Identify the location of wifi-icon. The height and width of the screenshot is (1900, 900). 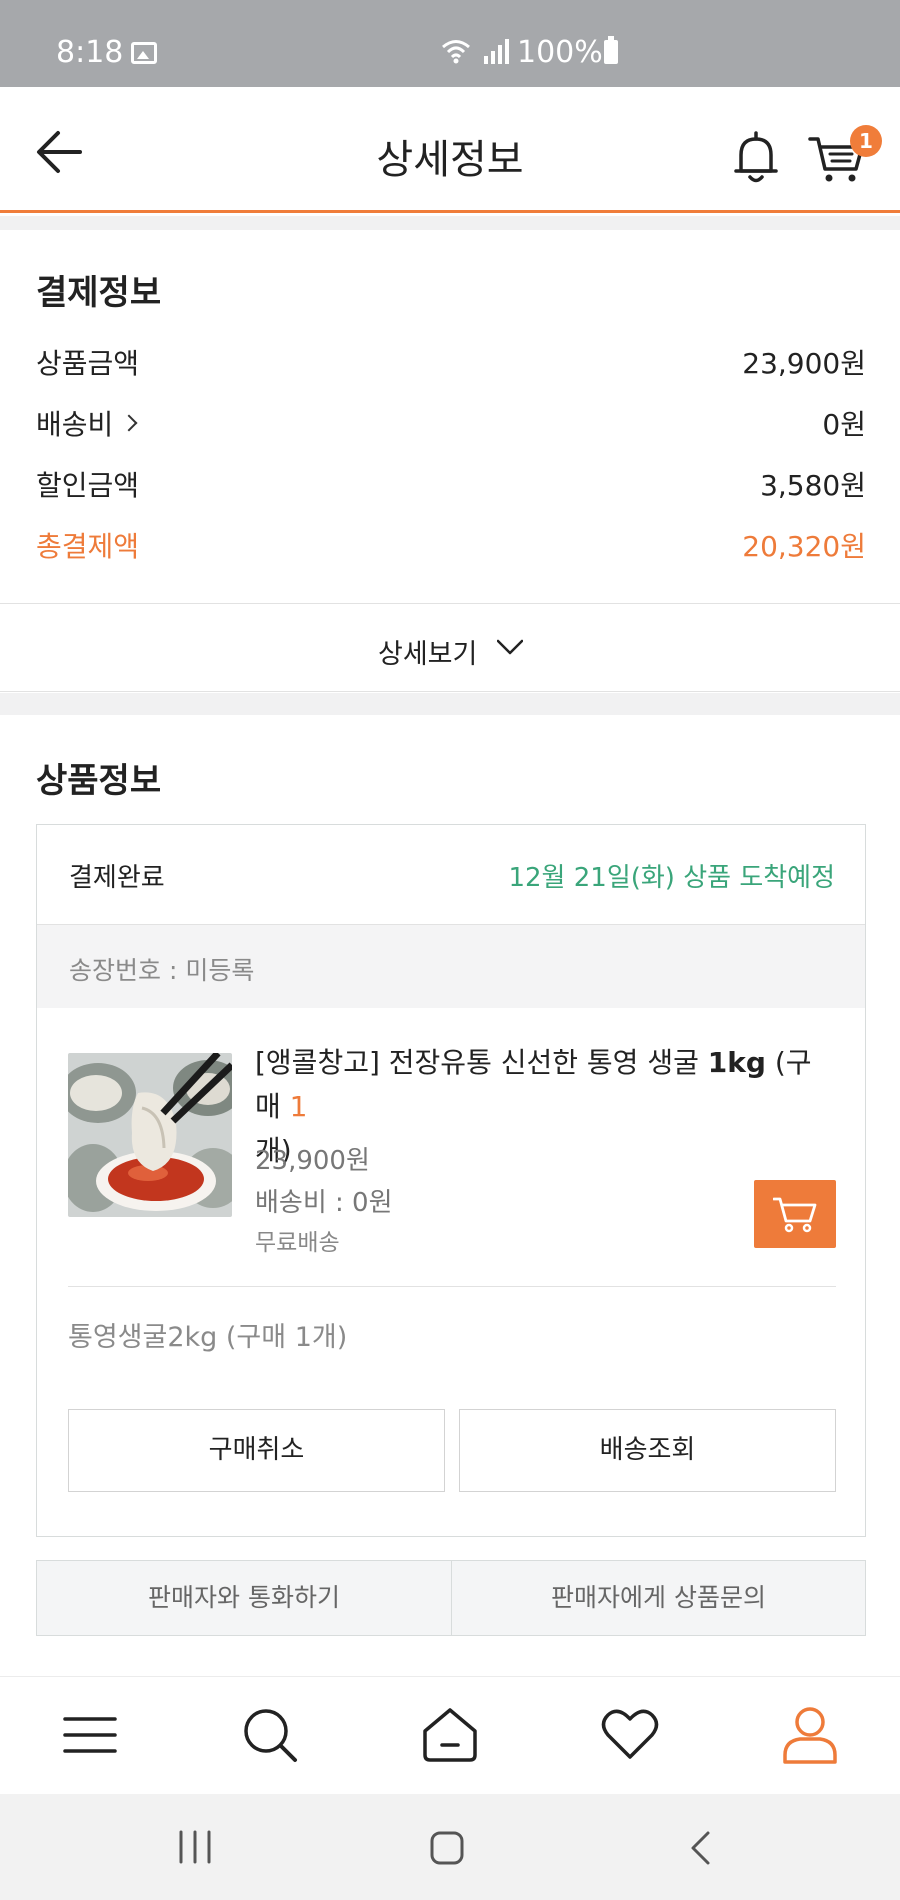
(456, 52).